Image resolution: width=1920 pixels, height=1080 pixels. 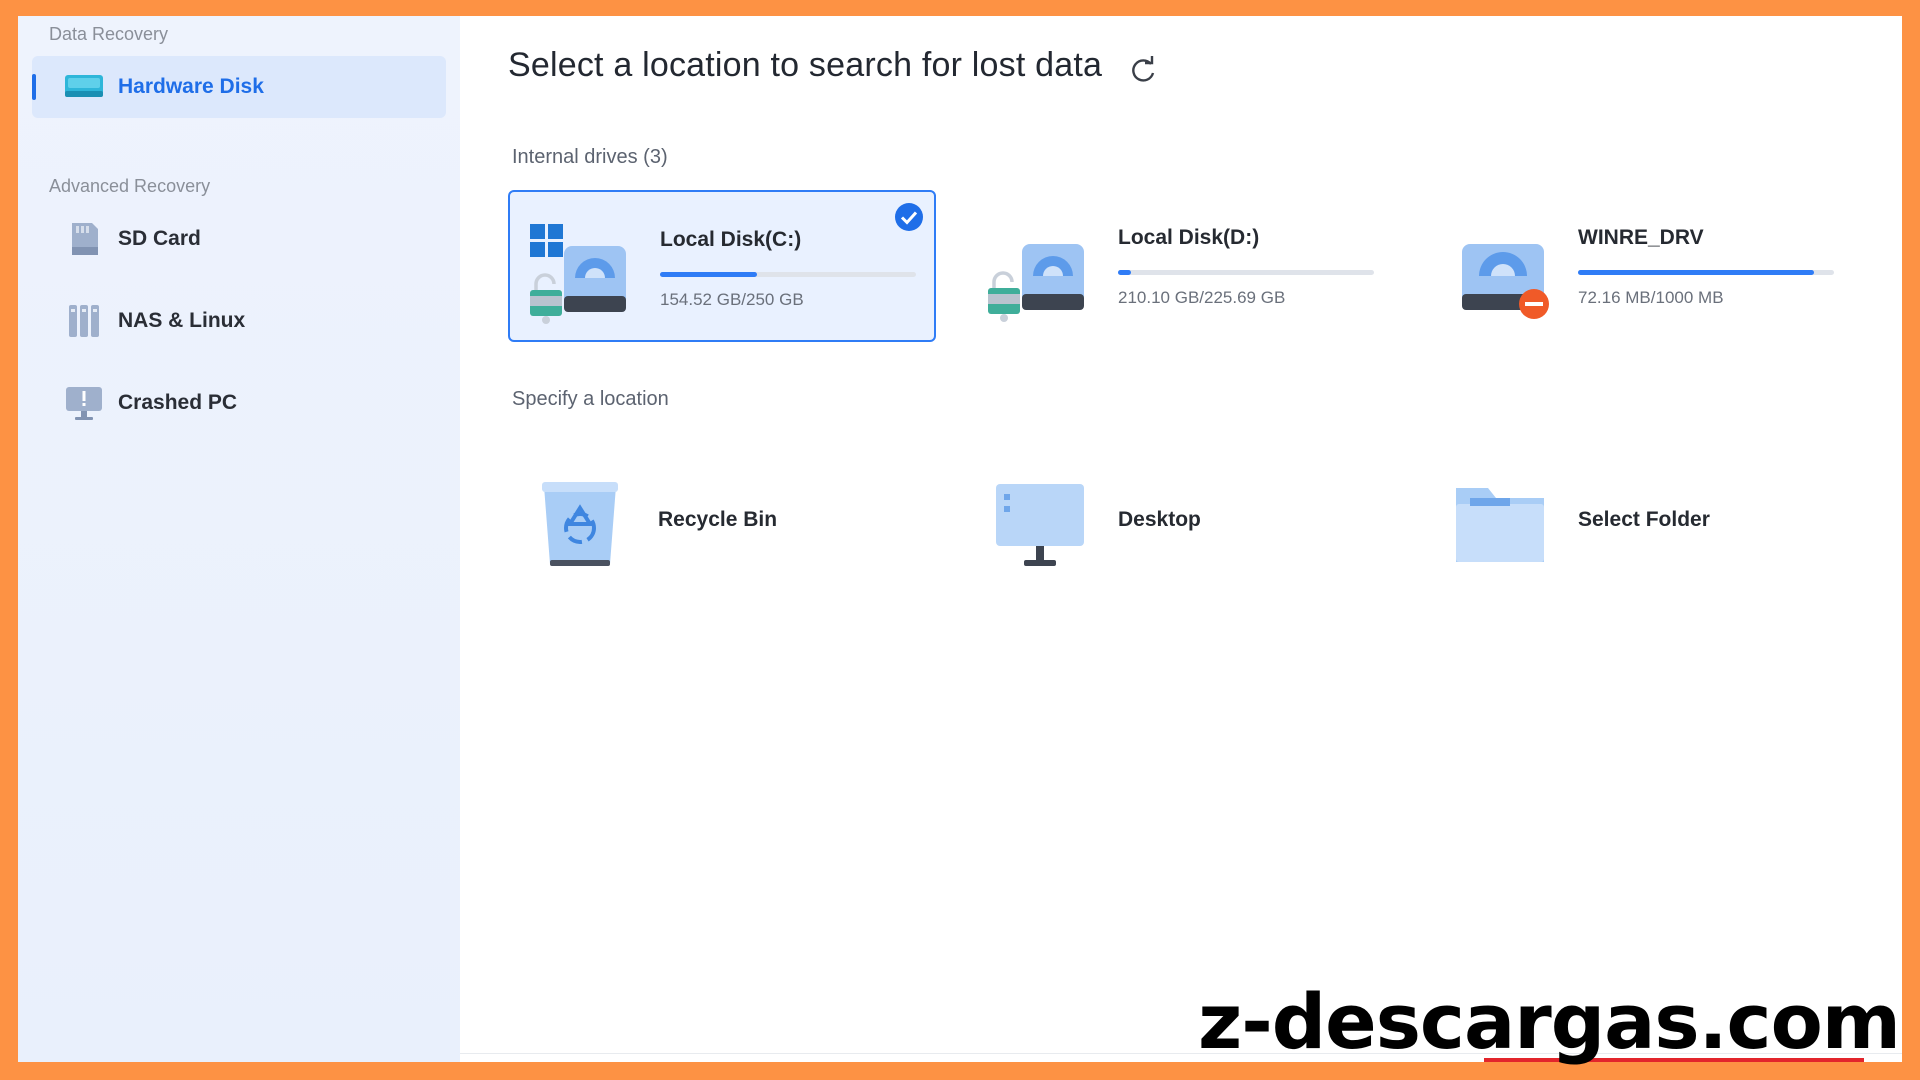 What do you see at coordinates (1549, 1021) in the screenshot?
I see `watermark-text: z-descargas.com` at bounding box center [1549, 1021].